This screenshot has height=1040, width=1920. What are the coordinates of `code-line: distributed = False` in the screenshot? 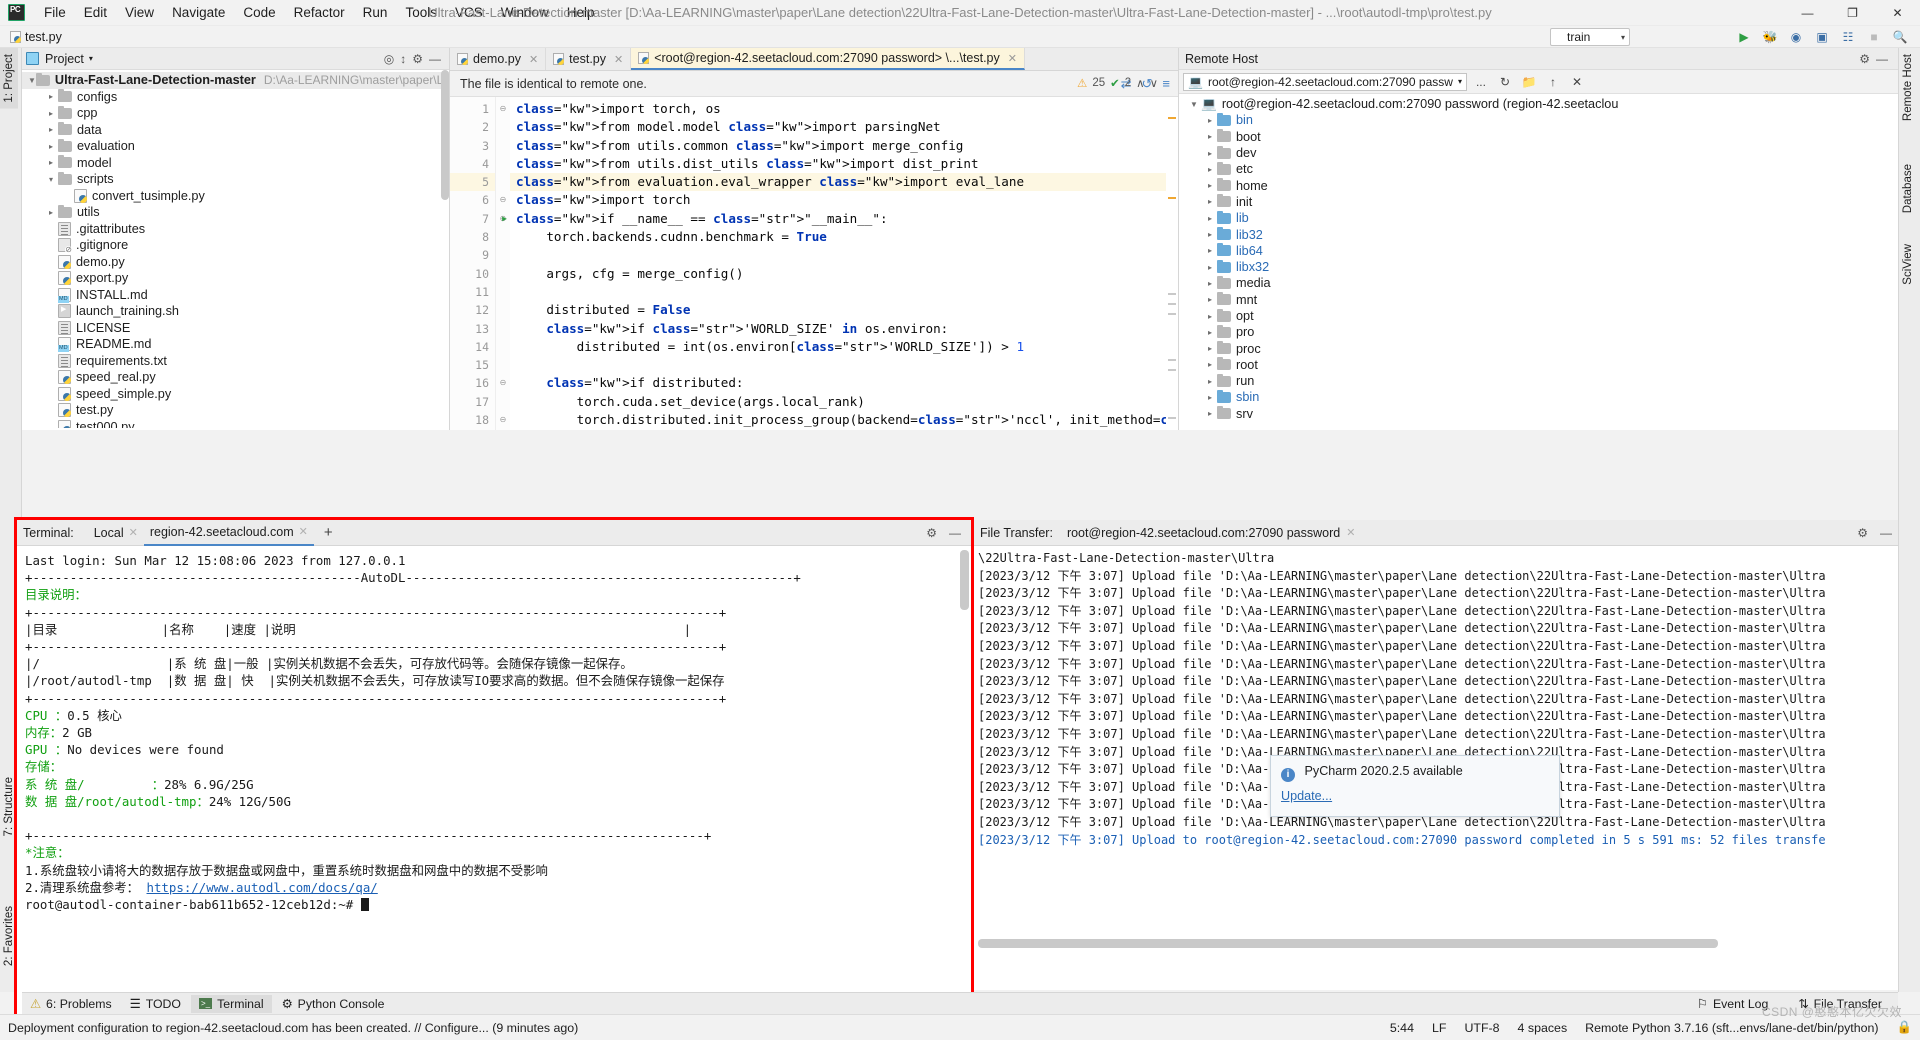 It's located at (844, 310).